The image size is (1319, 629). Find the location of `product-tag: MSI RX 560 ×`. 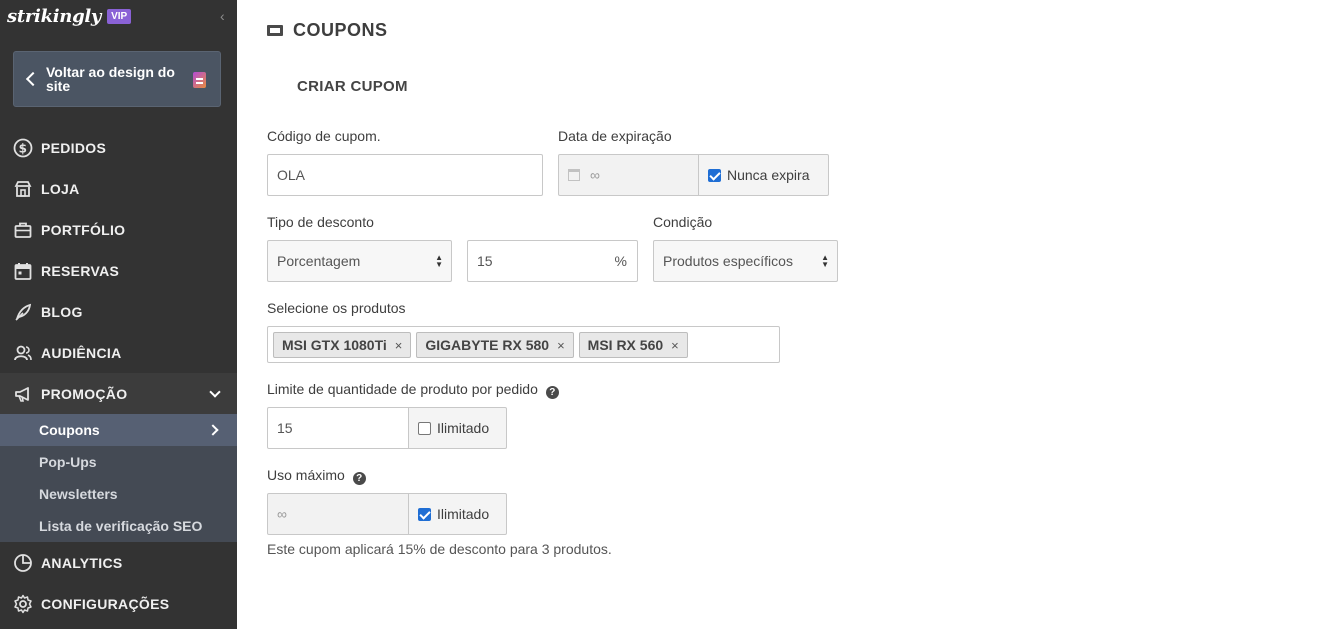

product-tag: MSI RX 560 × is located at coordinates (633, 345).